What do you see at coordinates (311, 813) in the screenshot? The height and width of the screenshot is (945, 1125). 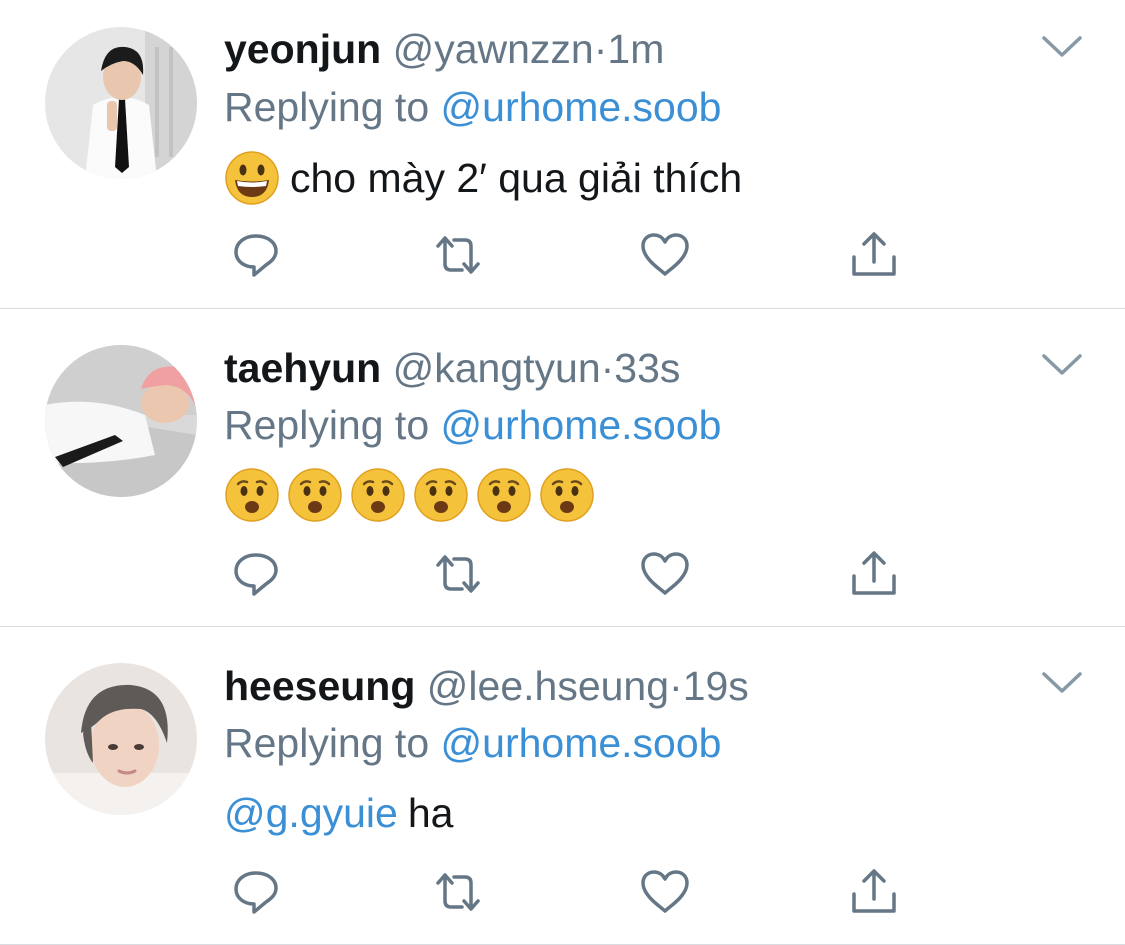 I see `mention-link: @g.gyuie` at bounding box center [311, 813].